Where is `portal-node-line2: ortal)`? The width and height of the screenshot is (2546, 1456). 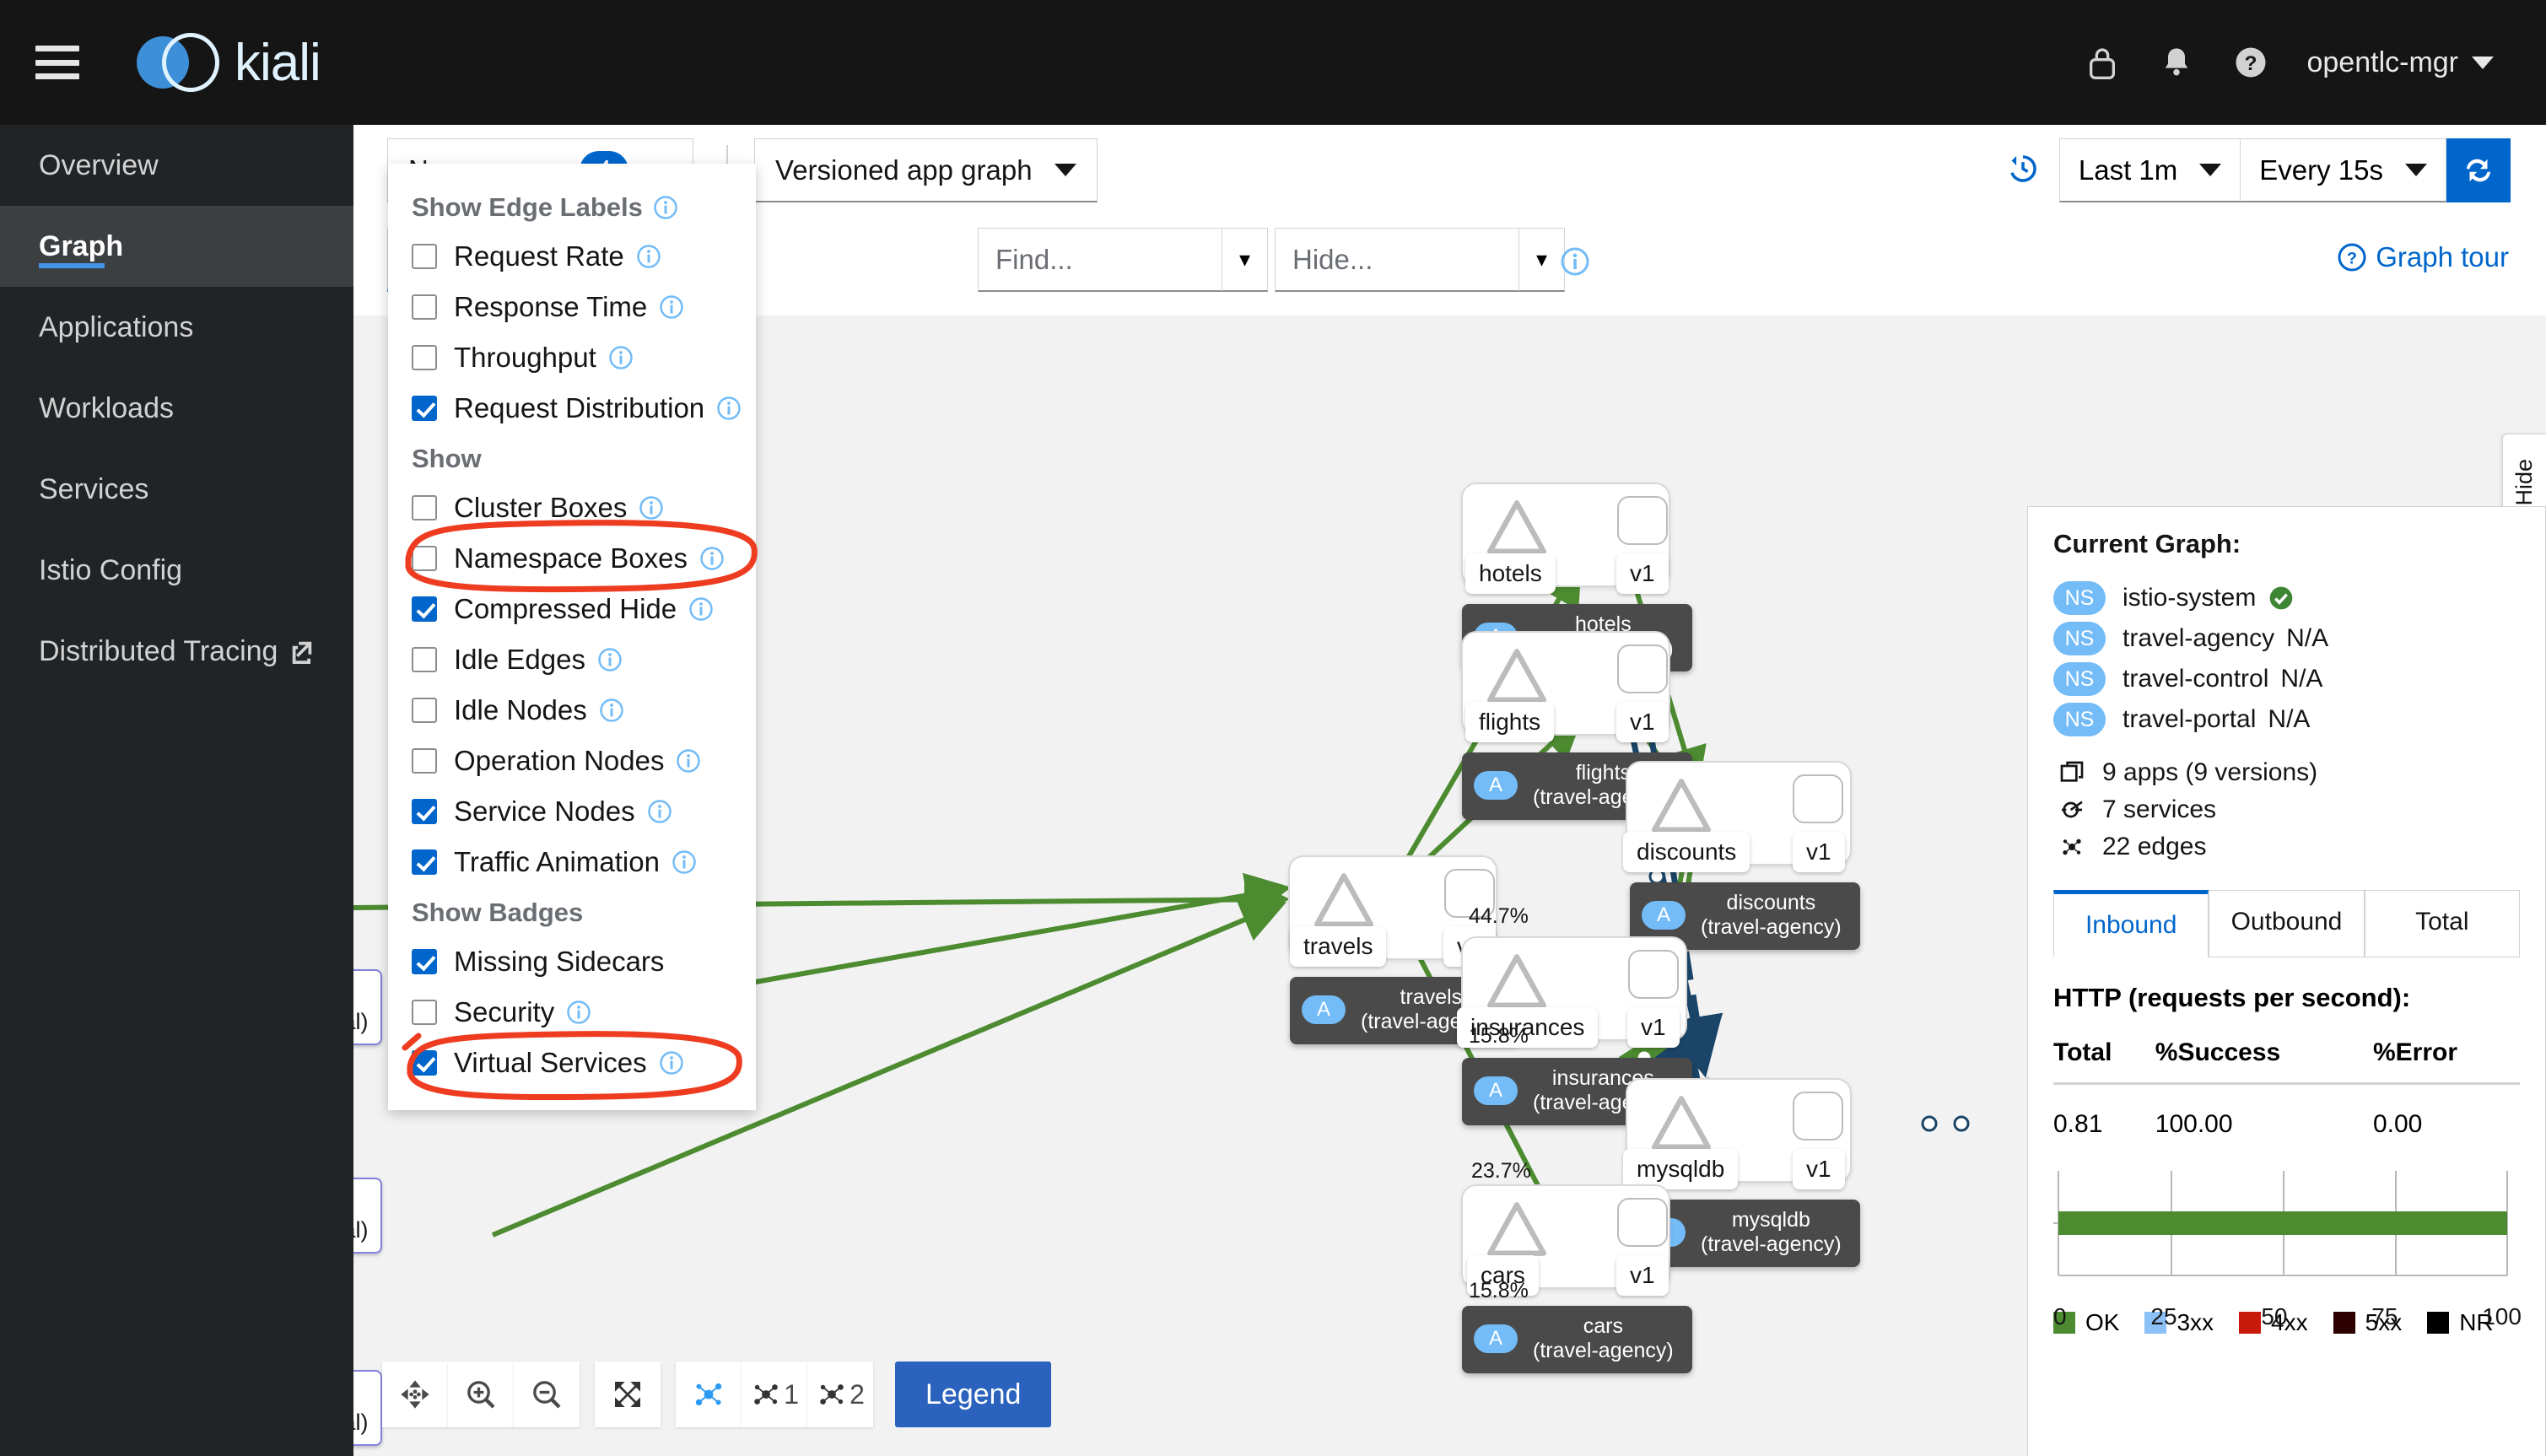 portal-node-line2: ortal) is located at coordinates (361, 1423).